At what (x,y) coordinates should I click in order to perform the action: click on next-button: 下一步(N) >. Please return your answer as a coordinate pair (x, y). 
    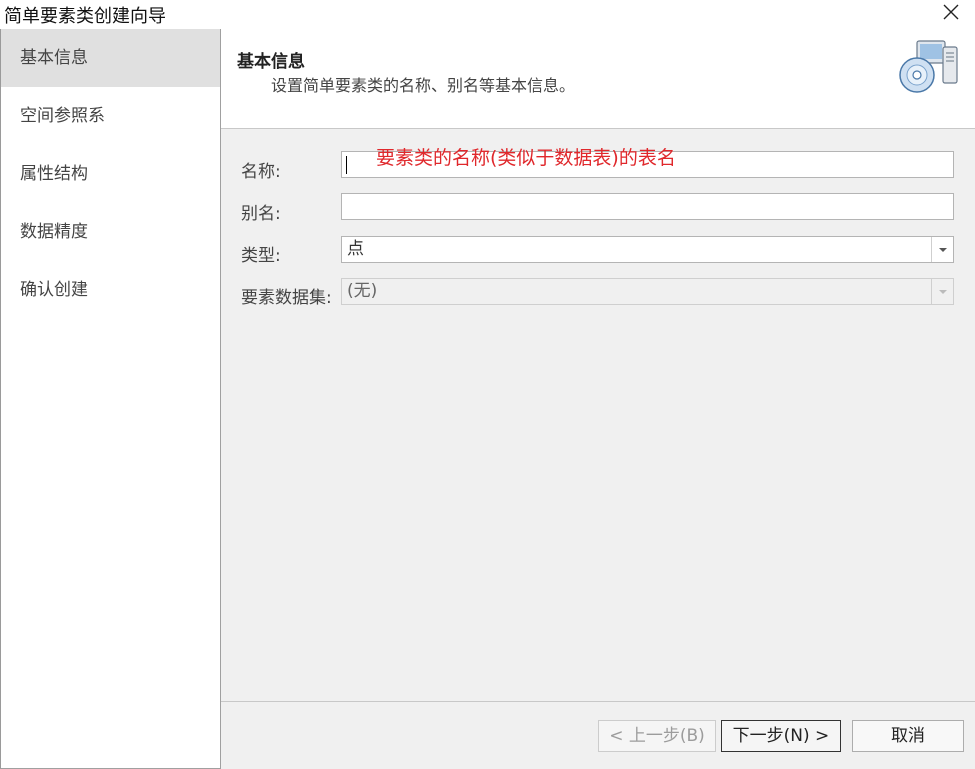
    Looking at the image, I should click on (781, 736).